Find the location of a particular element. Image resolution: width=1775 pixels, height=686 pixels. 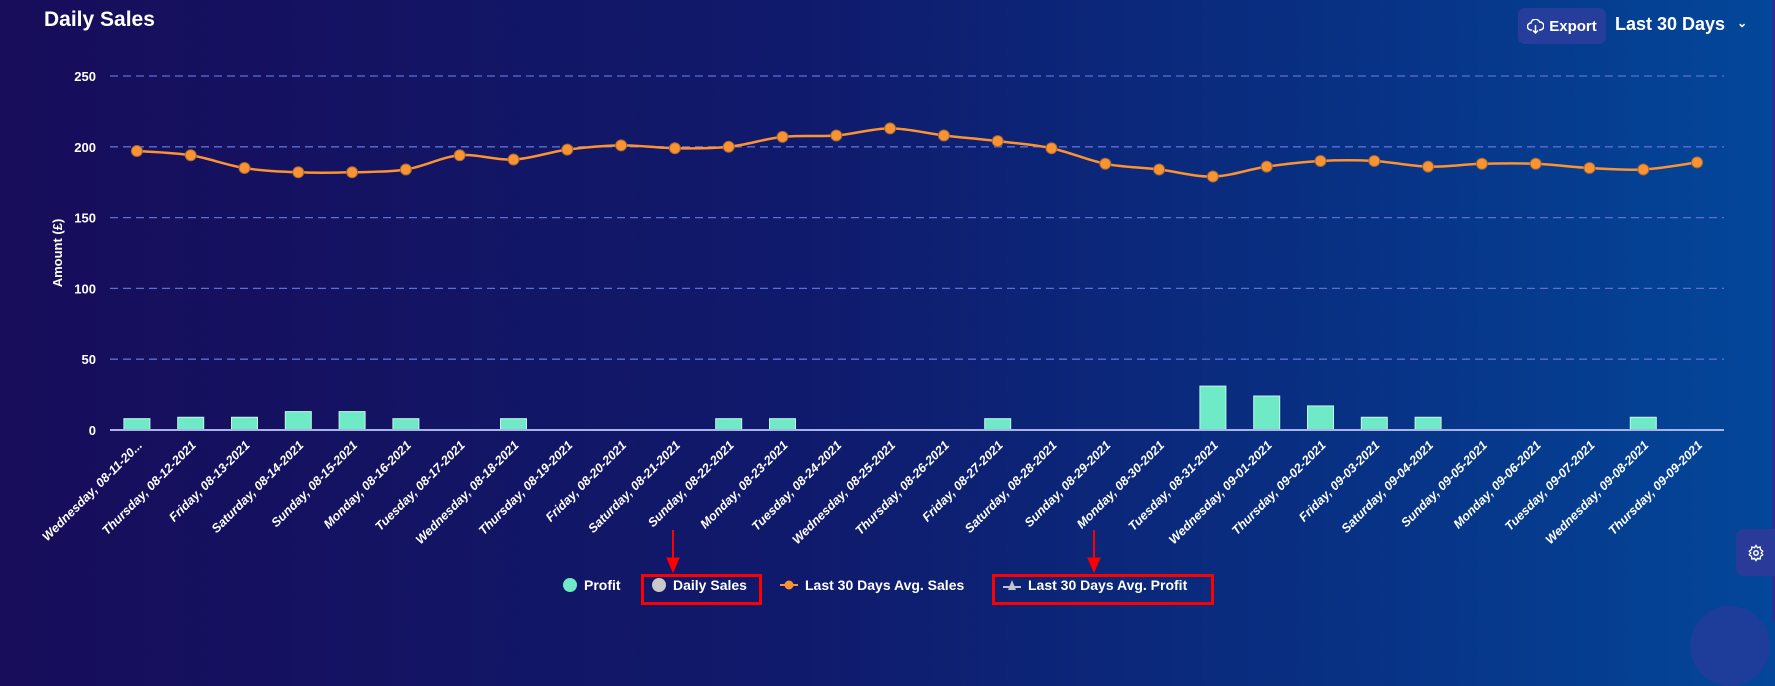

arrow-avg-profit is located at coordinates (1094, 552).